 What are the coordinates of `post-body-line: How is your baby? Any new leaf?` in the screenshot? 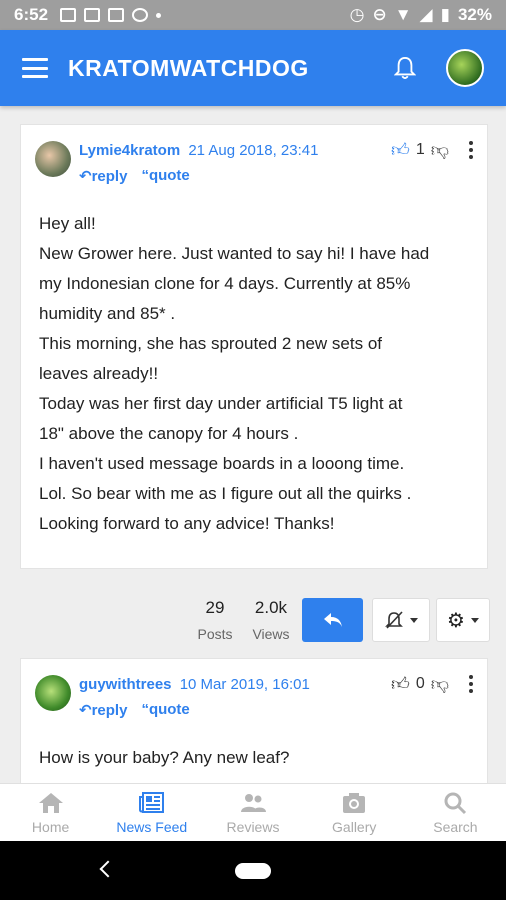 It's located at (164, 757).